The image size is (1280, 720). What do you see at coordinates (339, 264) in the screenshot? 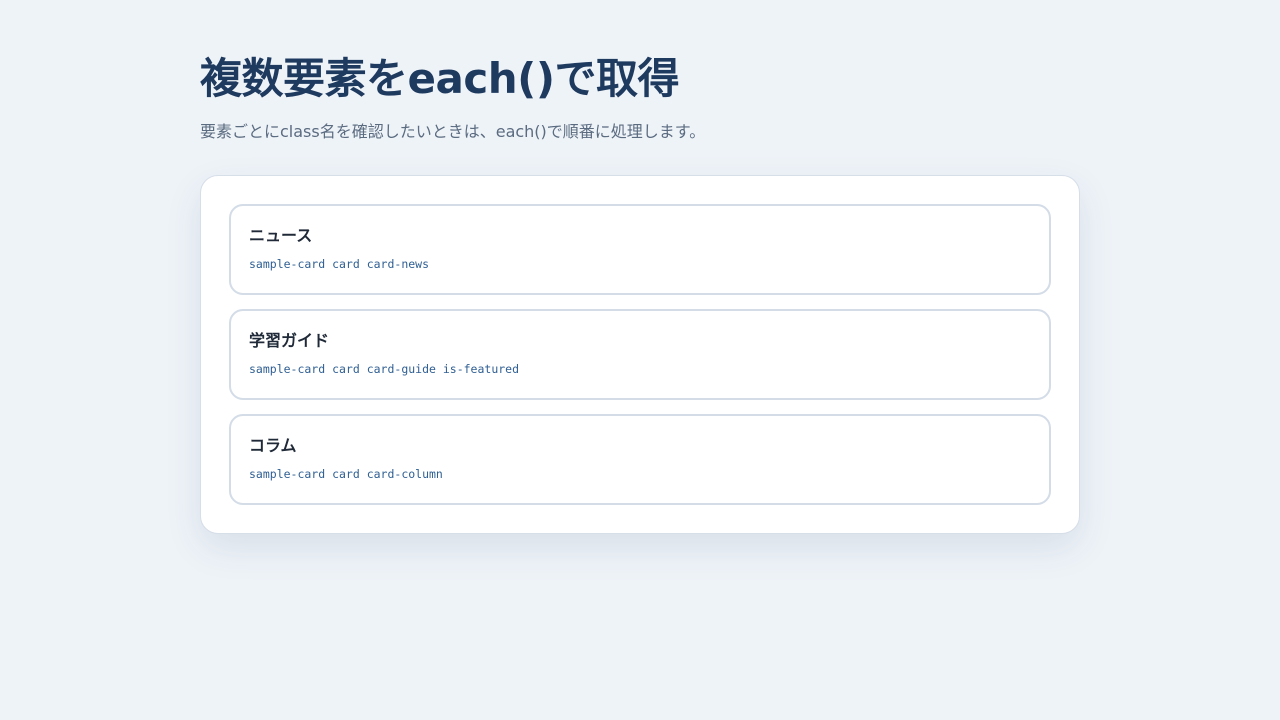
I see `card-class-name: sample-card card card-news` at bounding box center [339, 264].